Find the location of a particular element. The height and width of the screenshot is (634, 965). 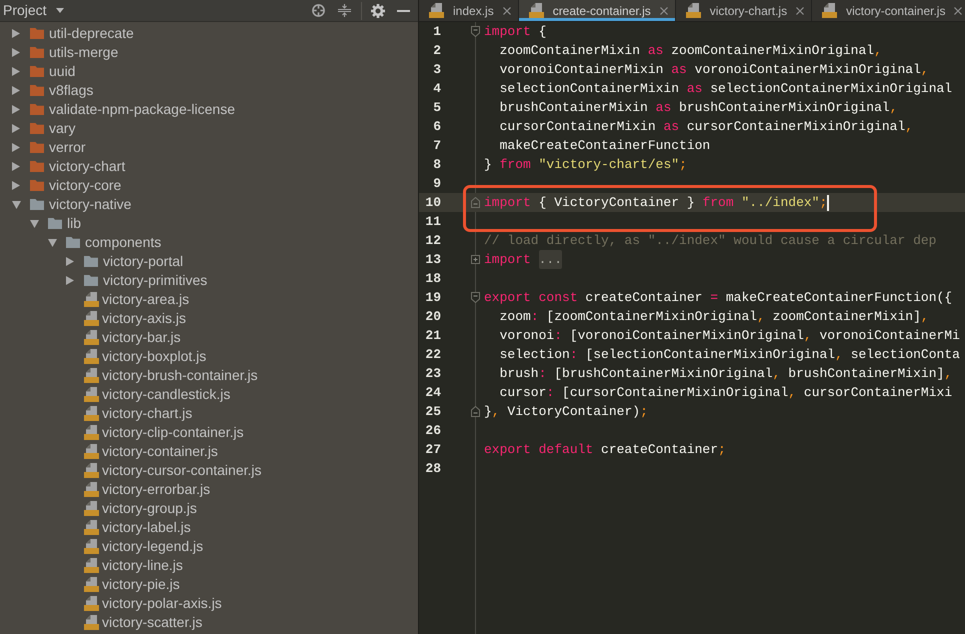

folder-name: components is located at coordinates (123, 242).